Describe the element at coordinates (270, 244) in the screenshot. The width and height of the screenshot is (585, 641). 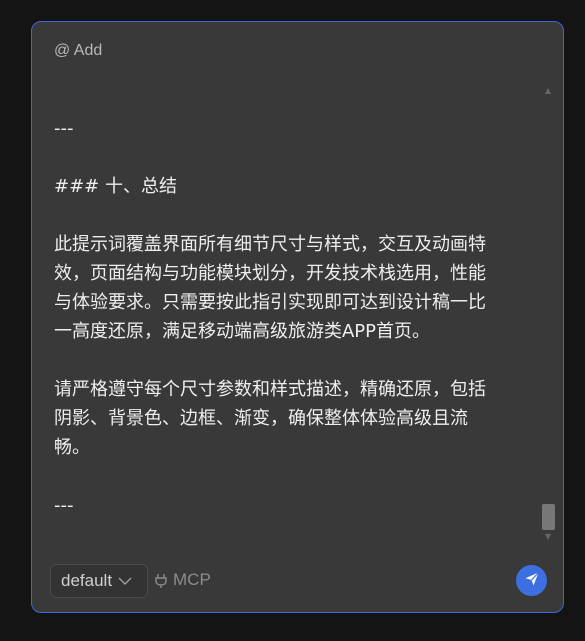
I see `paragraph-line: 此提示词覆盖界面所有细节尺寸与样式，交互及动画特` at that location.